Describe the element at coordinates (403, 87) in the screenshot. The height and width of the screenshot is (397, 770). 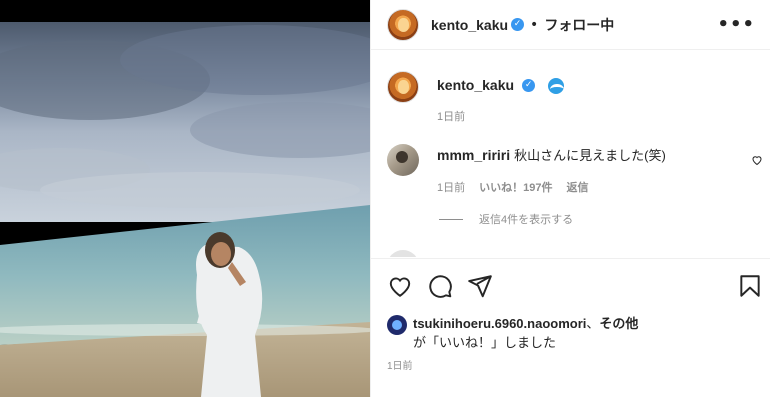
I see `caption-author-avatar` at that location.